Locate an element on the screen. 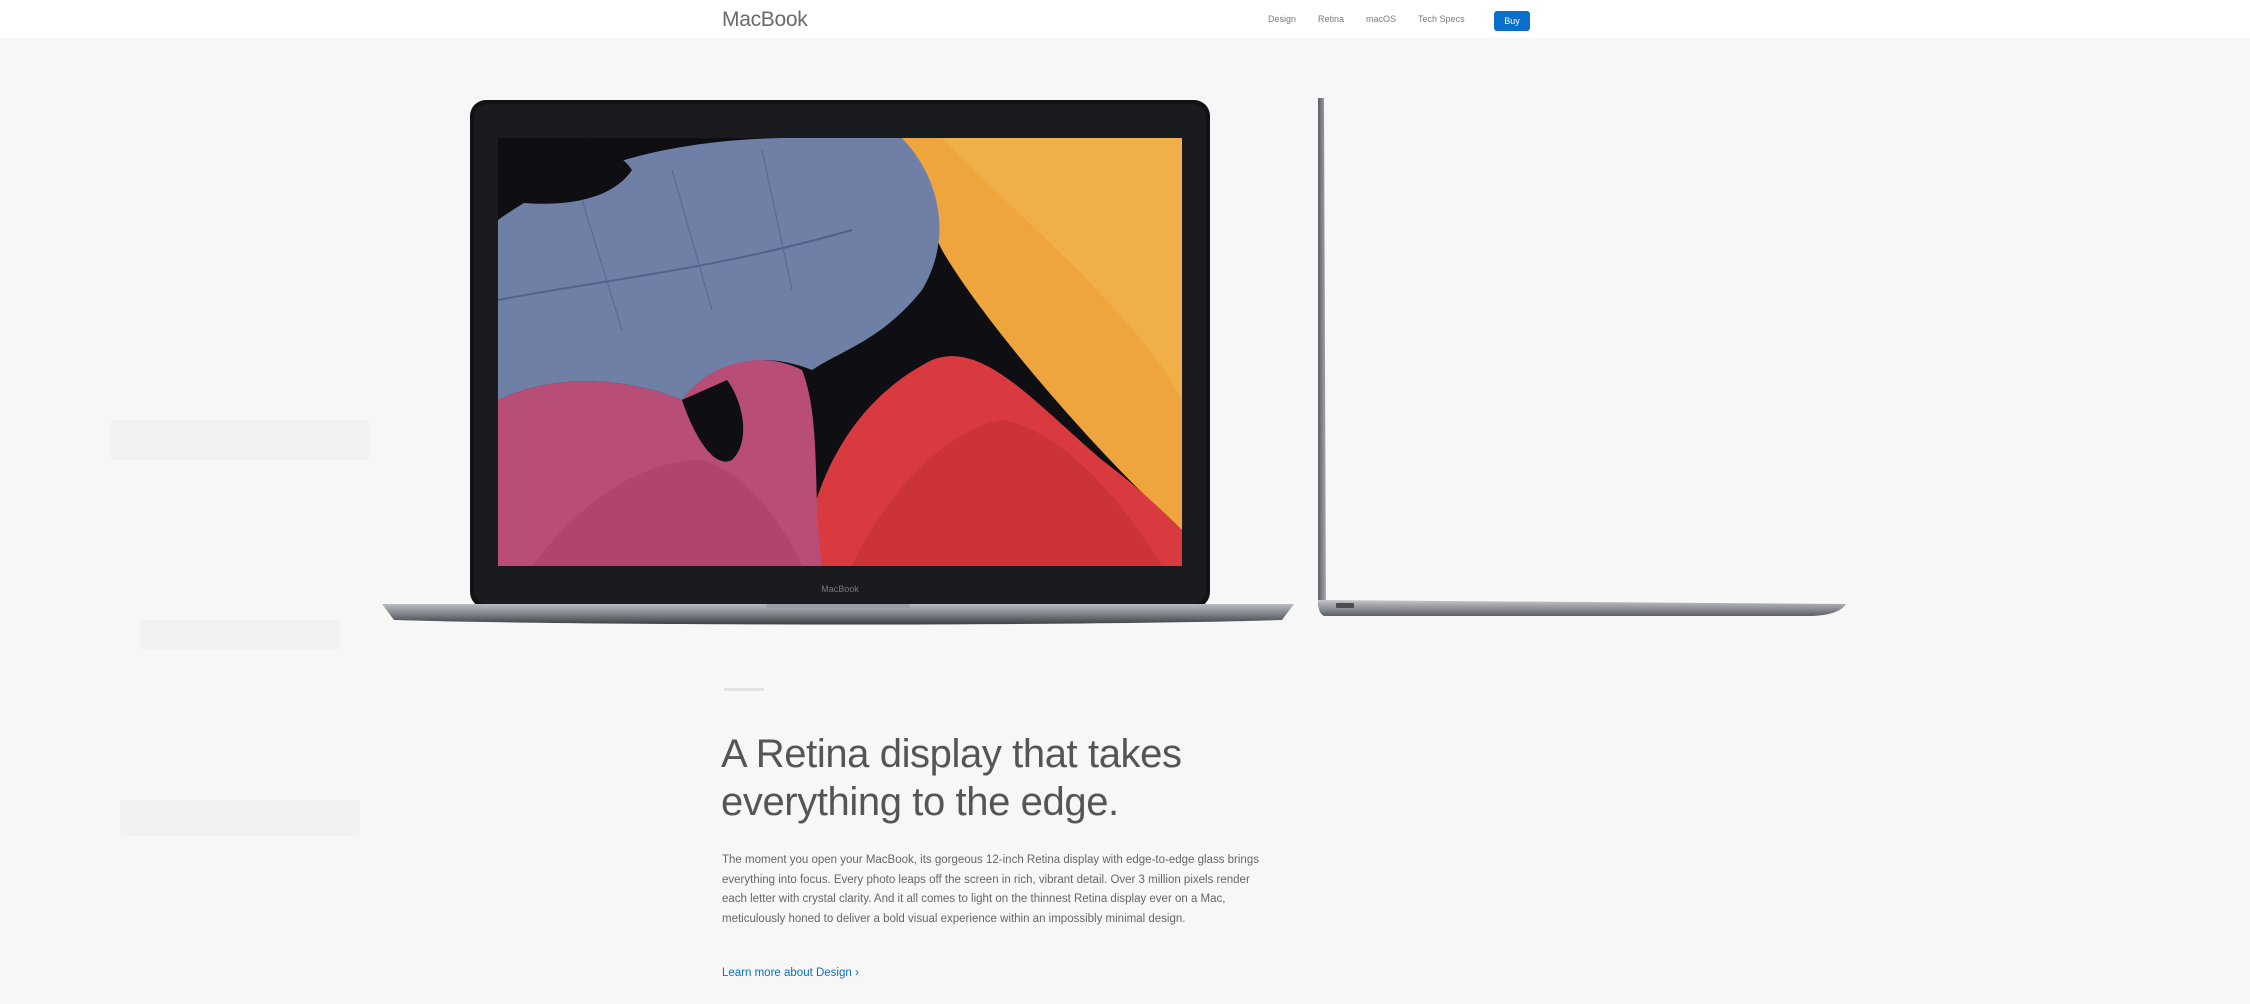 The width and height of the screenshot is (2250, 1004). nav-link-design: Design is located at coordinates (1282, 19).